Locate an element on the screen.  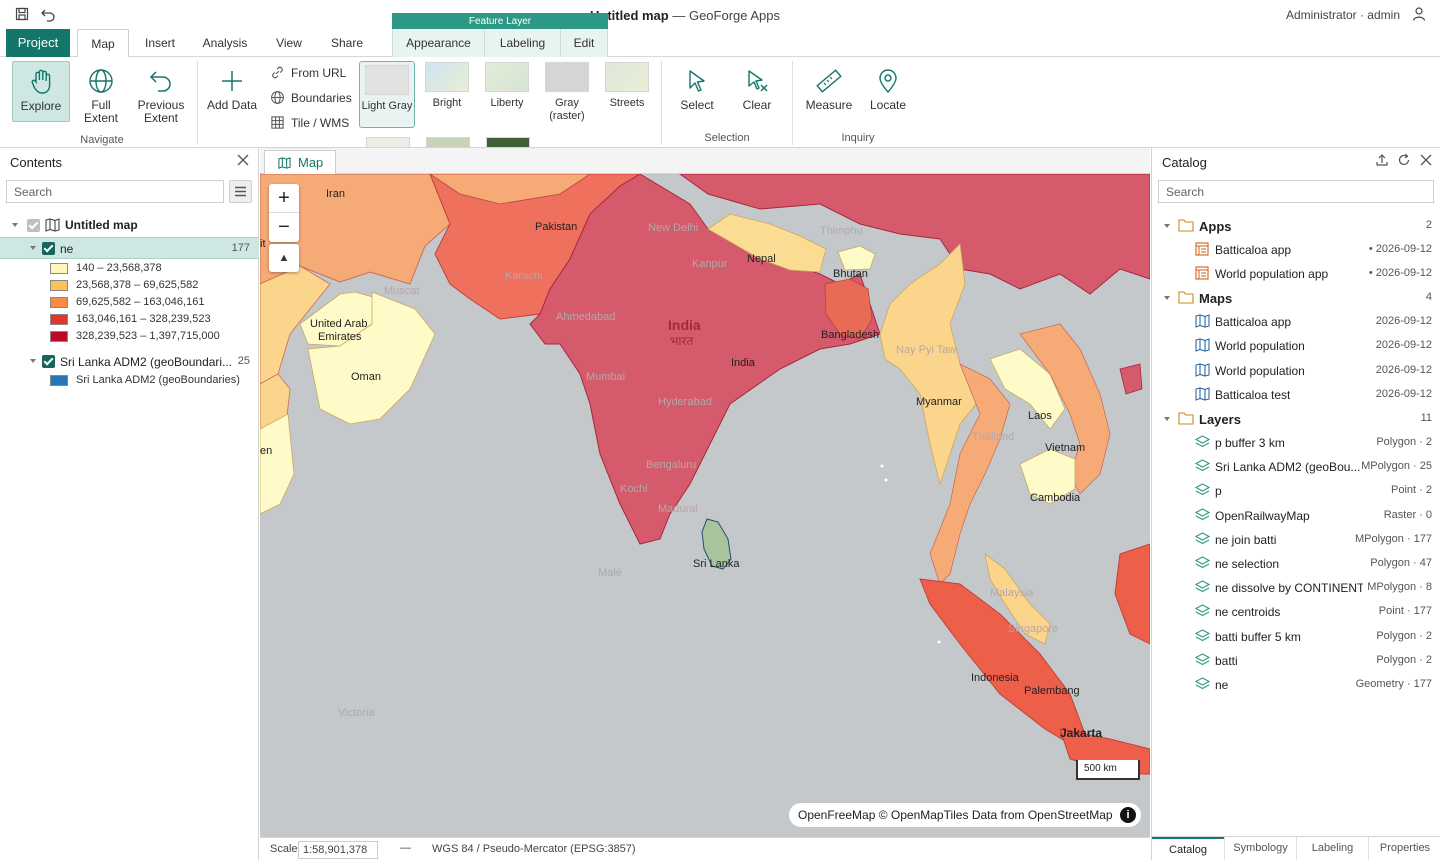
scale-input: 1:58,901,378 is located at coordinates (338, 850).